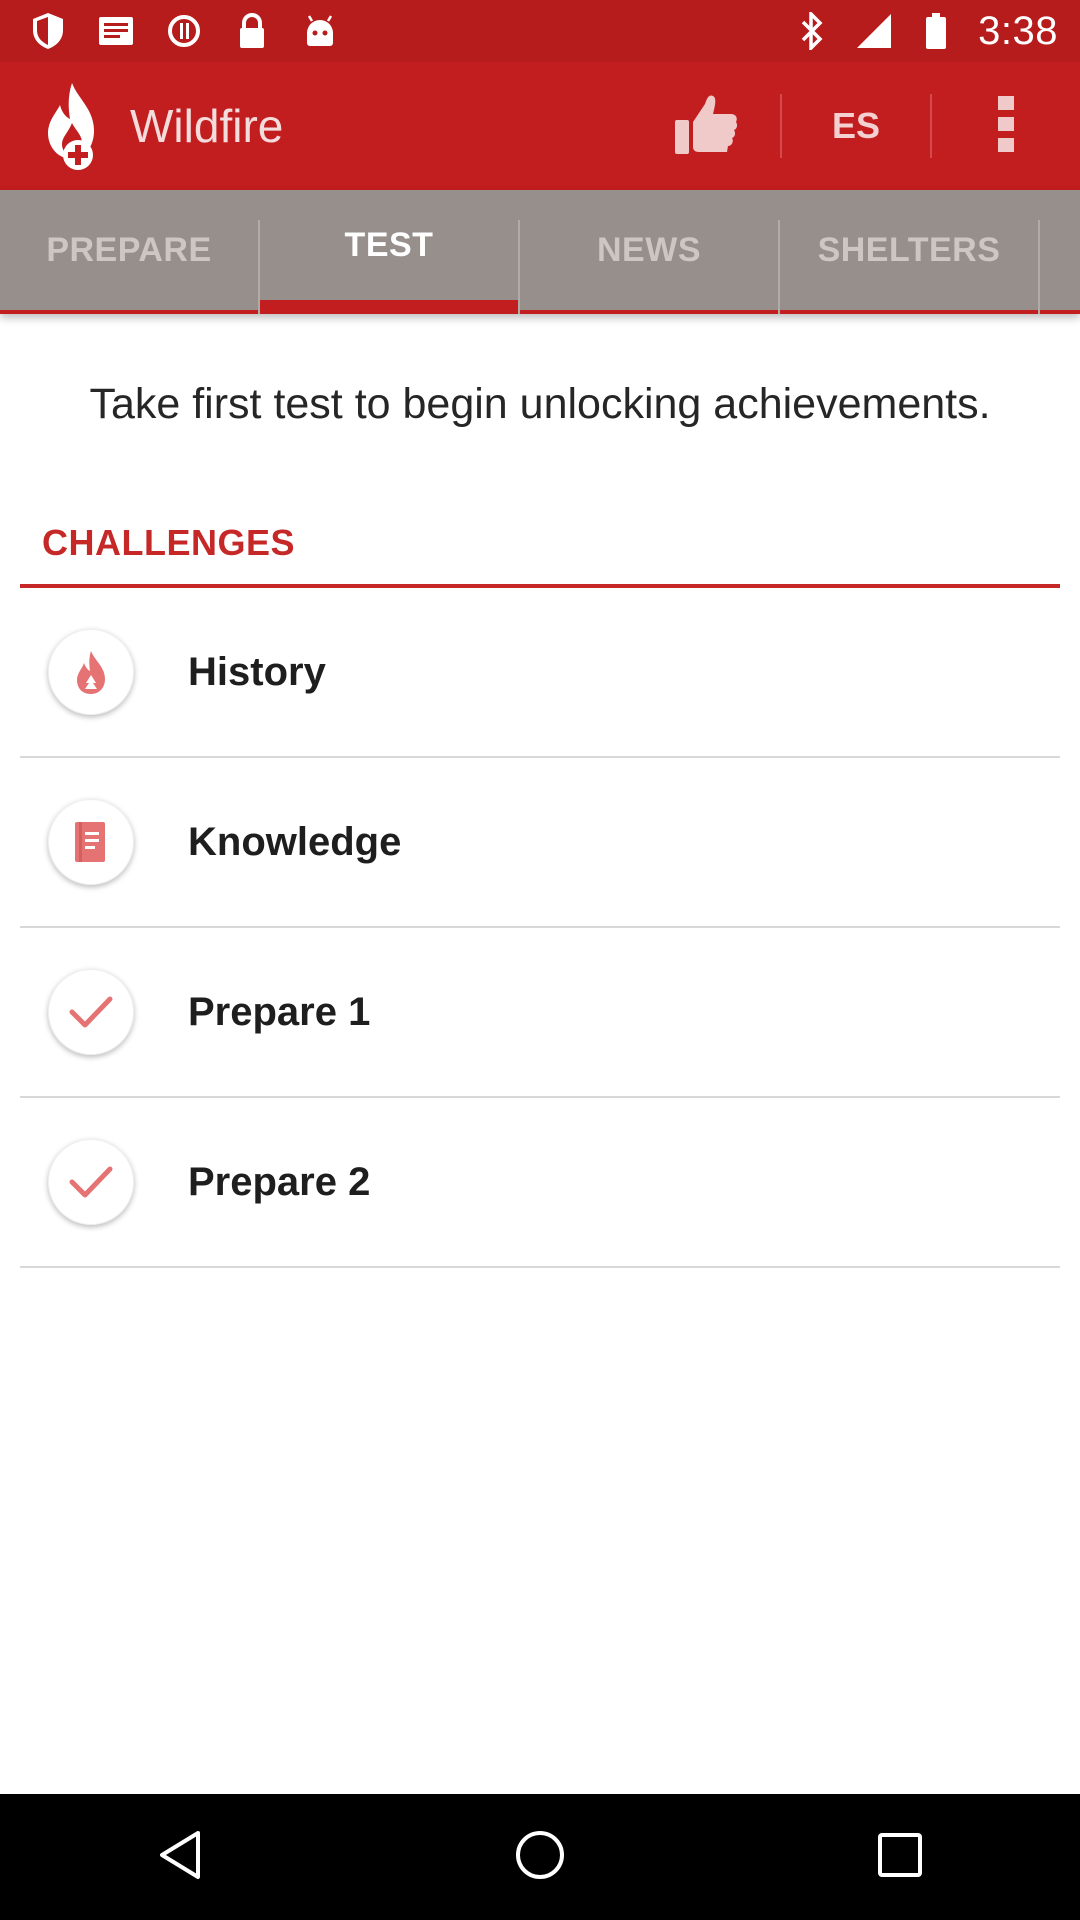  I want to click on tab-label: PREPARE, so click(129, 249).